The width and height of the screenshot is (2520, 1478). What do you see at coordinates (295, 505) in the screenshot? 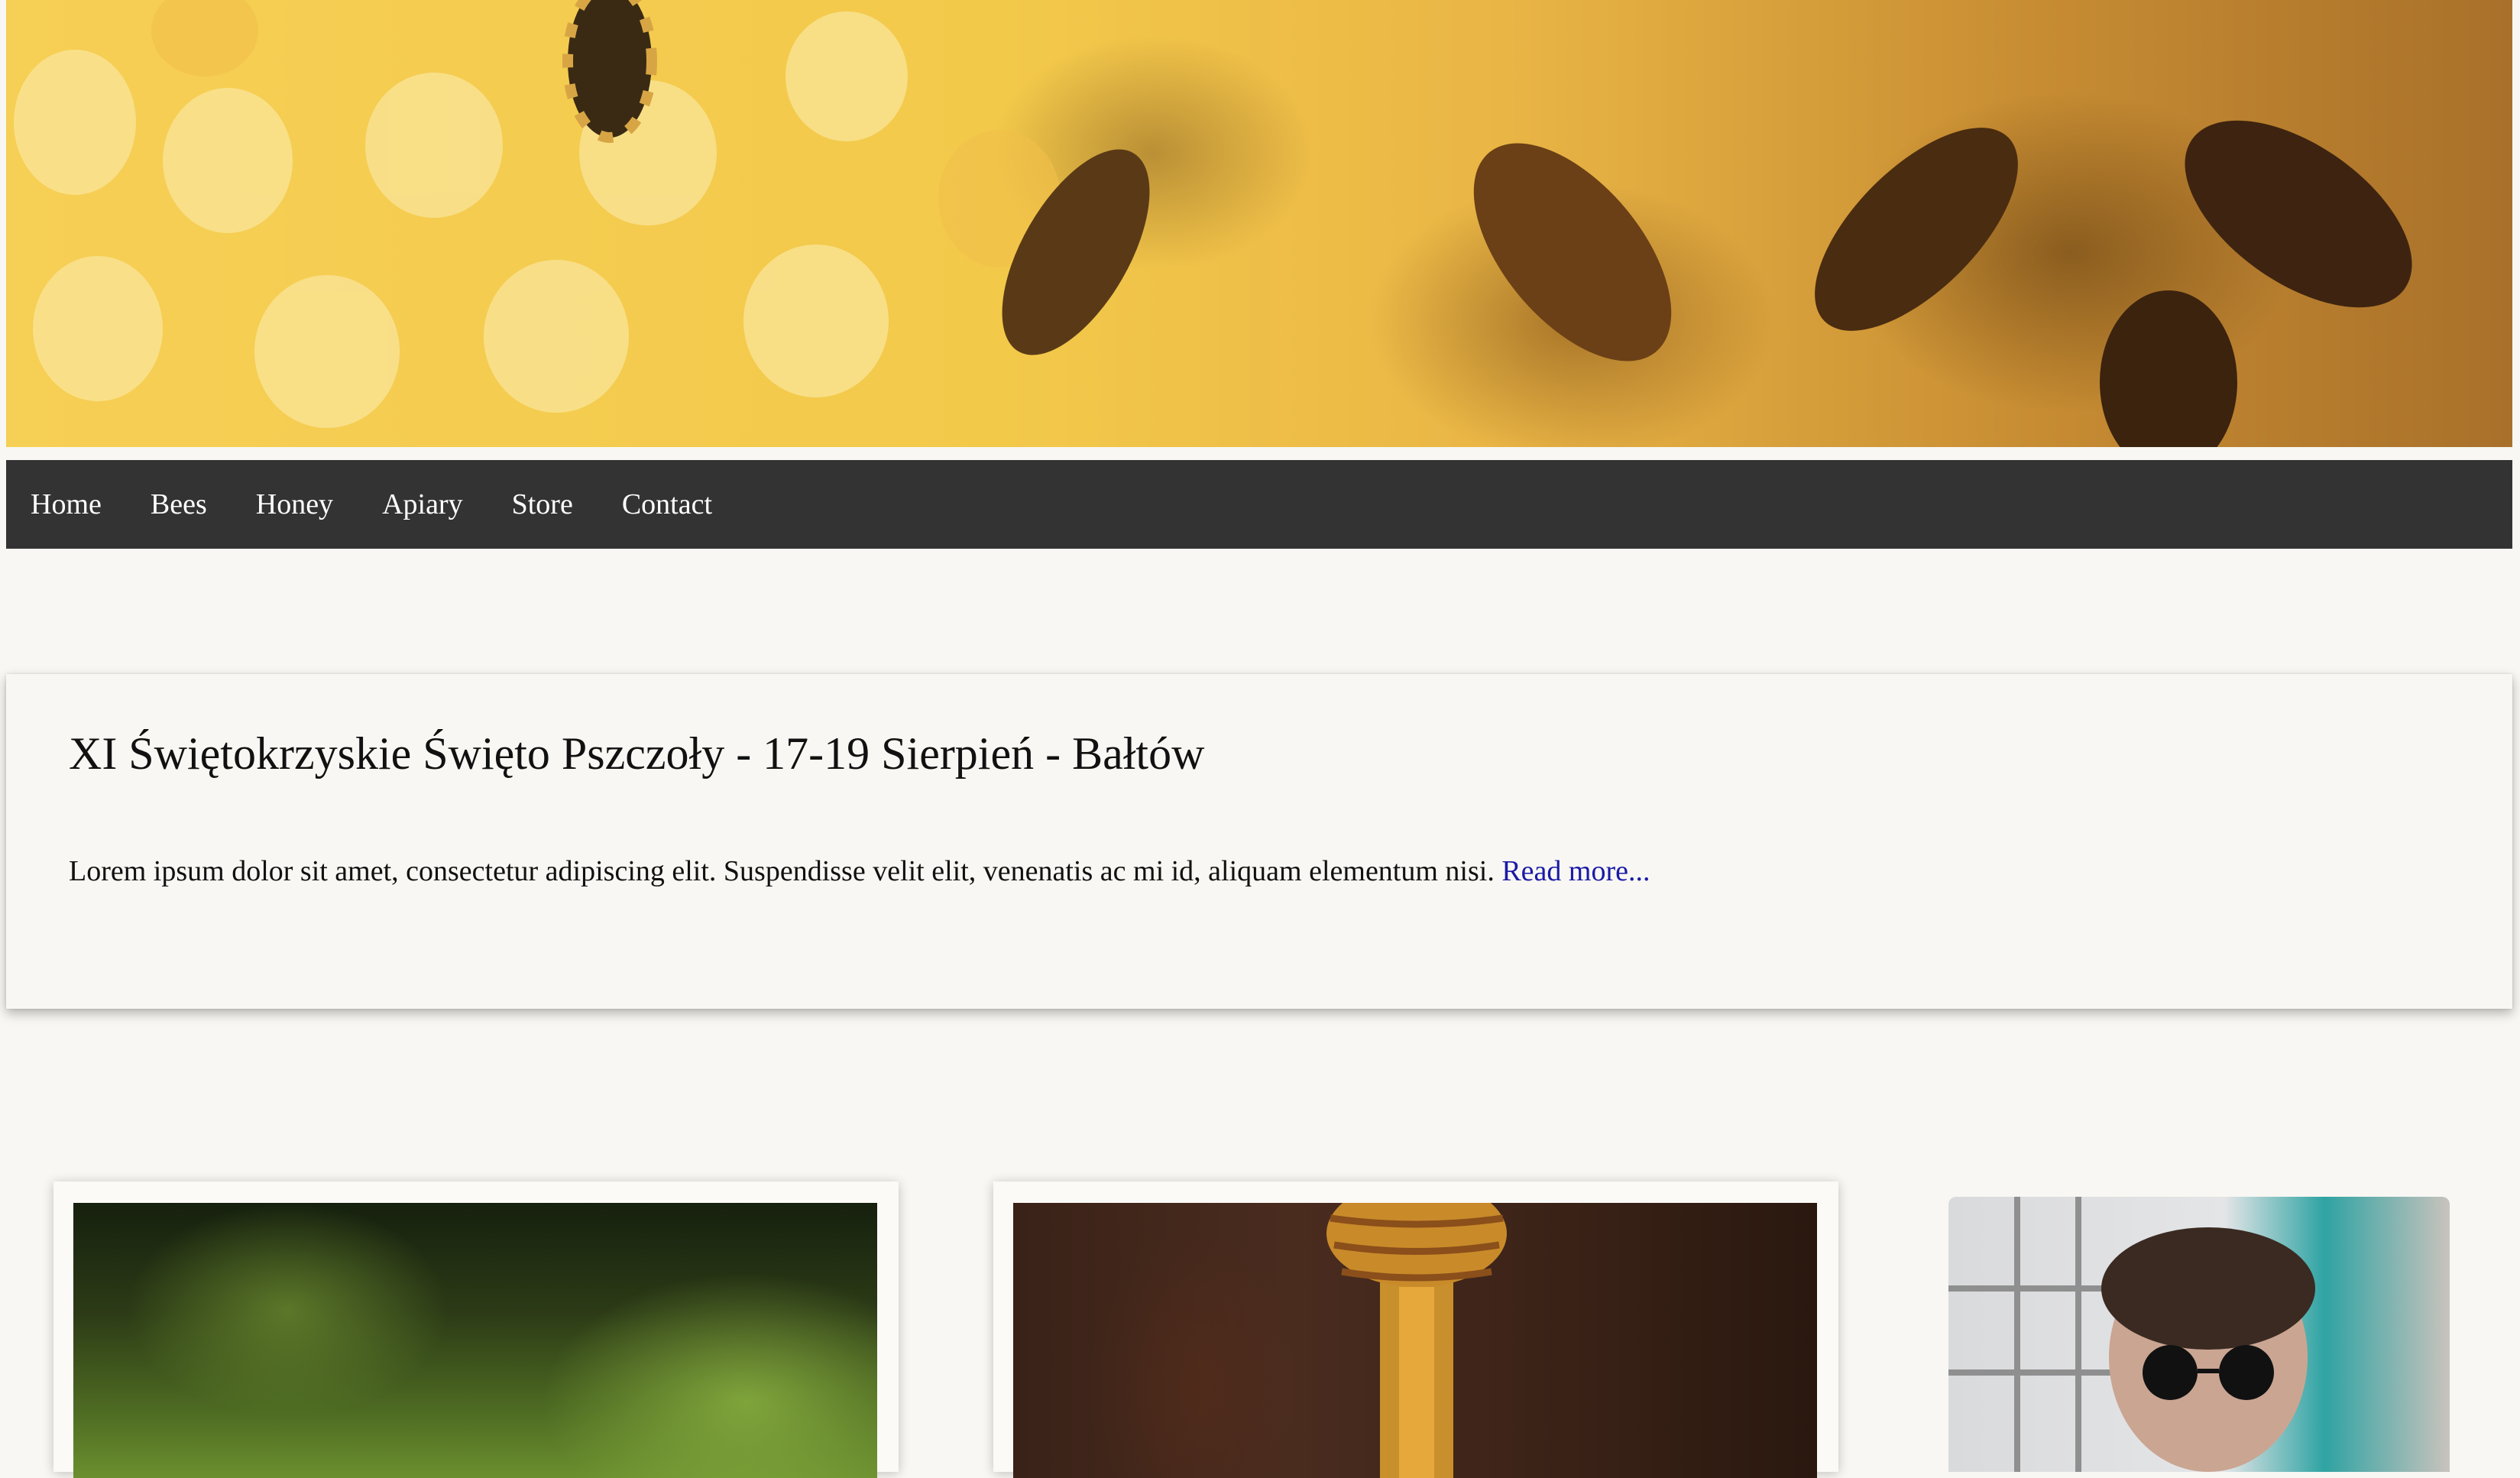
I see `nav-honey: Honey` at bounding box center [295, 505].